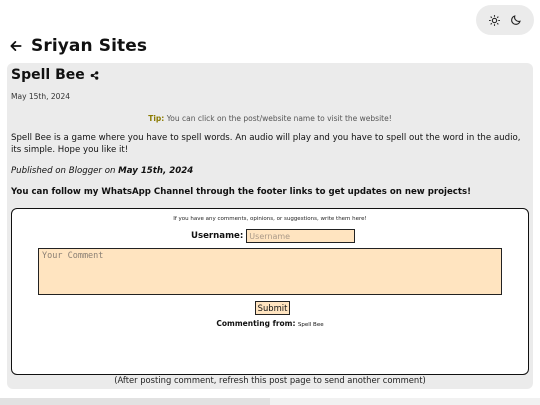 Image resolution: width=540 pixels, height=405 pixels. I want to click on share-icon, so click(95, 75).